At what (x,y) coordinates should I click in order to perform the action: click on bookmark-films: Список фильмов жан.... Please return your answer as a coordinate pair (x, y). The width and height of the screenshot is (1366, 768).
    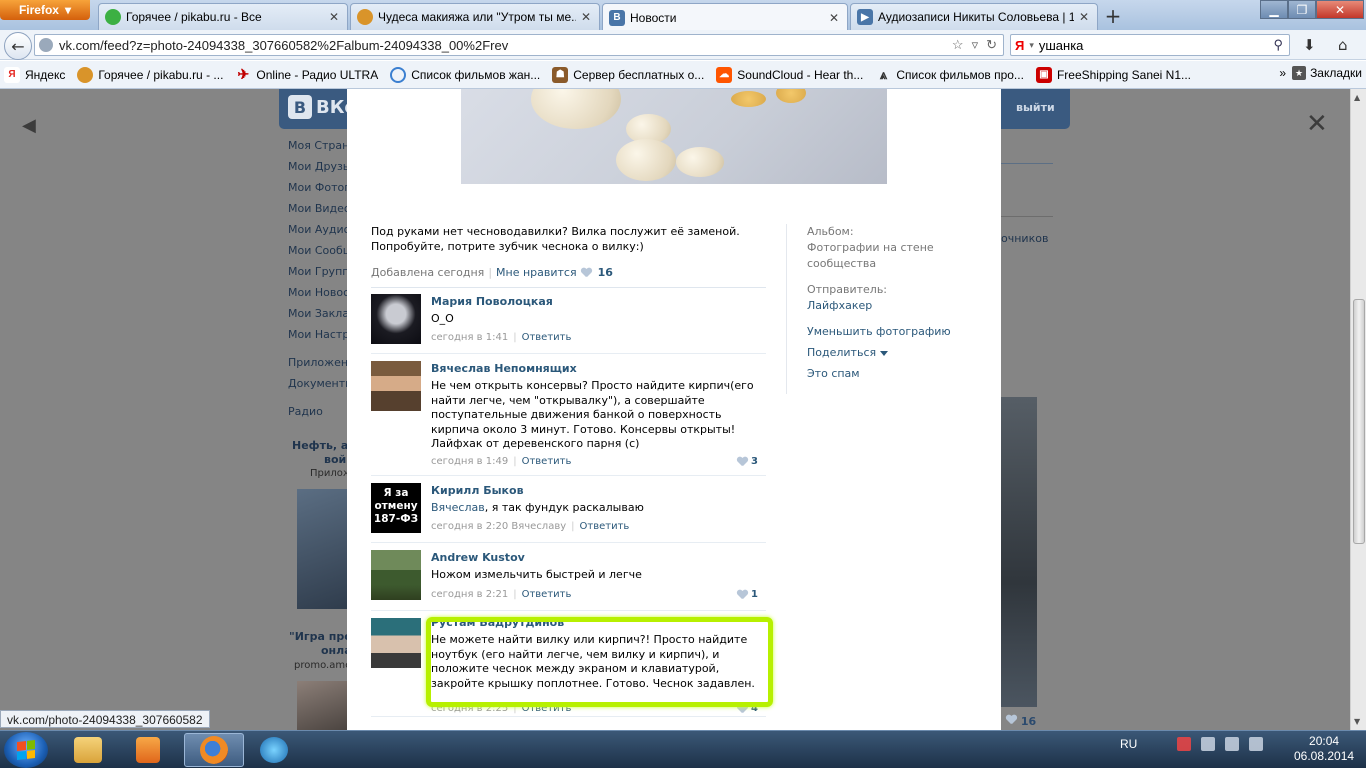
    Looking at the image, I should click on (465, 74).